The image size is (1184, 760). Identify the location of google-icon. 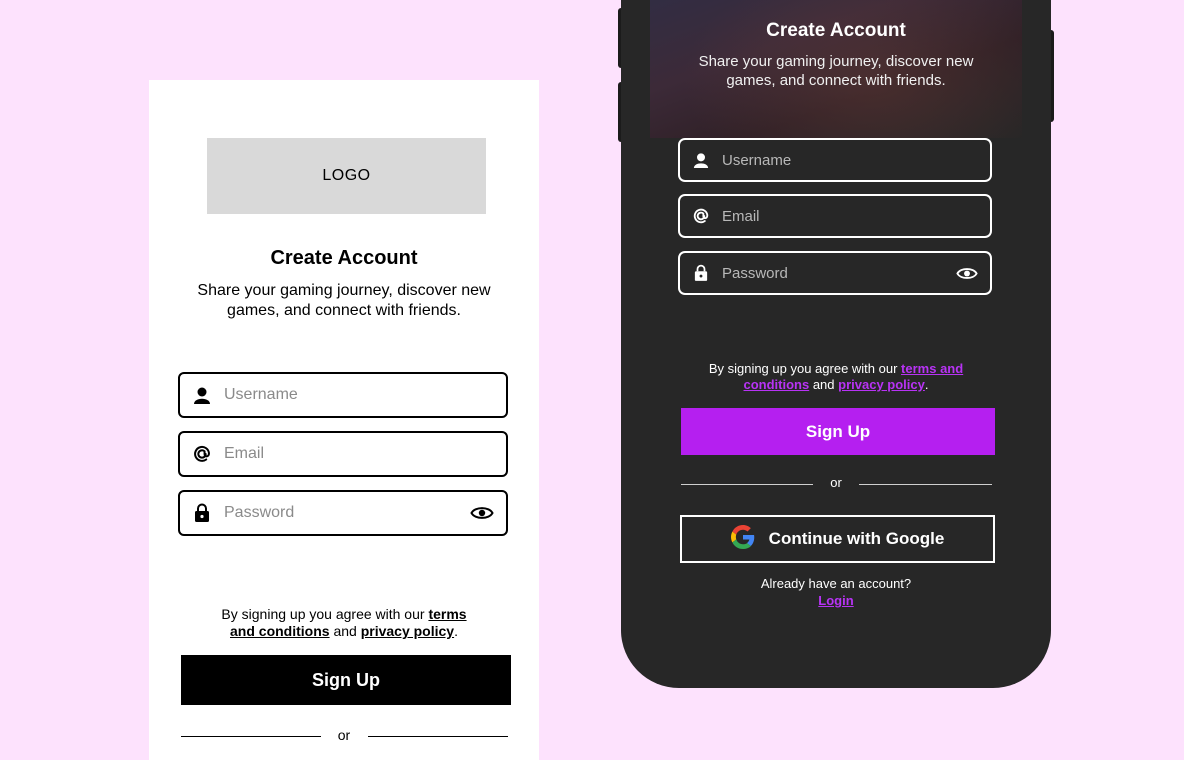
(742, 539).